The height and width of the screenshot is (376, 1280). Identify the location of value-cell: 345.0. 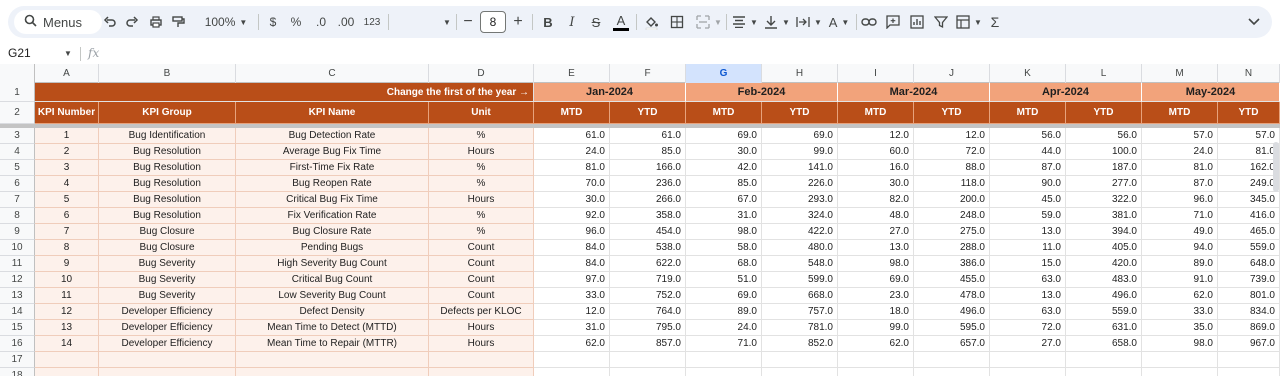
(1249, 200).